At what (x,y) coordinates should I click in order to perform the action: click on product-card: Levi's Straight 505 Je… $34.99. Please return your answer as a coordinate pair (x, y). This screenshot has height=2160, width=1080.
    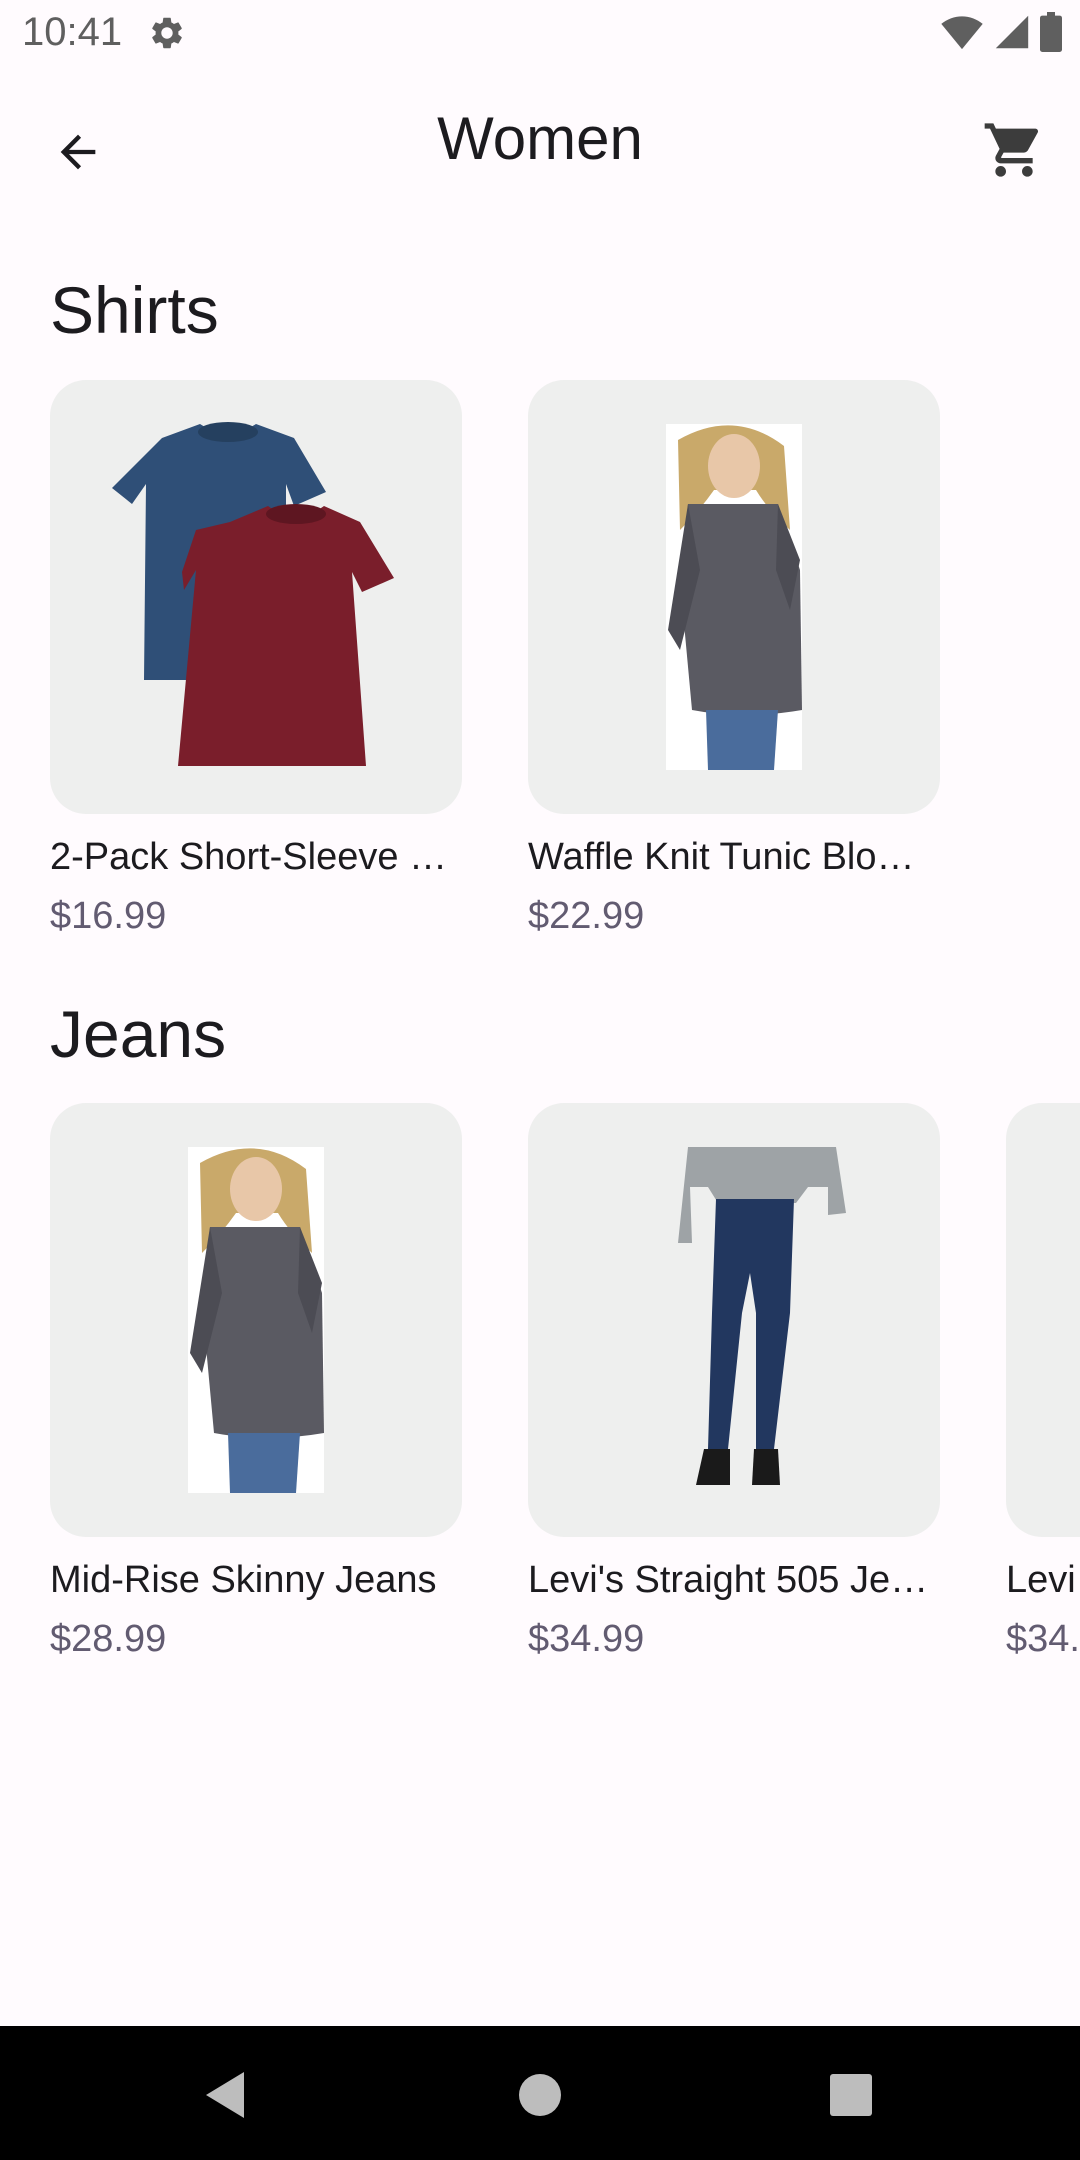
    Looking at the image, I should click on (734, 1382).